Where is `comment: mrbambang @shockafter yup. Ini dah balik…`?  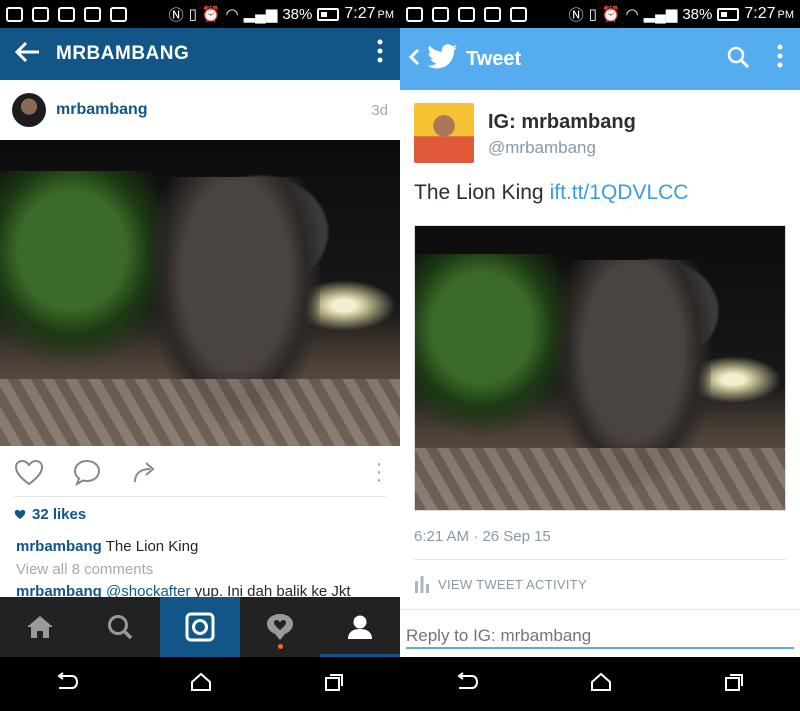
comment: mrbambang @shockafter yup. Ini dah balik… is located at coordinates (206, 590).